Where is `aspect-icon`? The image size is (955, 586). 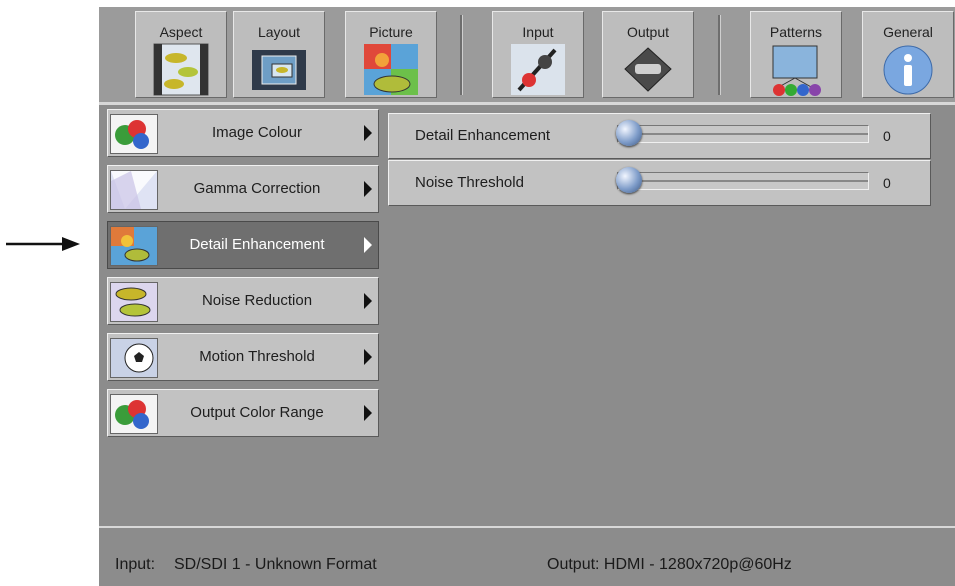
aspect-icon is located at coordinates (181, 69).